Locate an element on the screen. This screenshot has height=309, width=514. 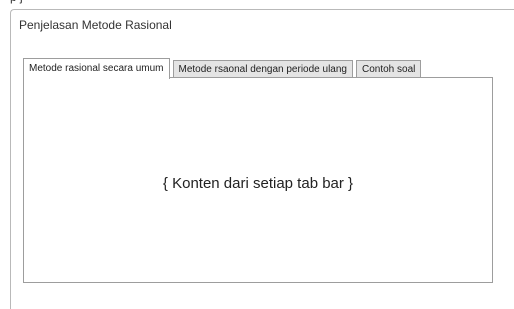
tab-label: Metode rsaonal dengan periode ulang is located at coordinates (262, 69).